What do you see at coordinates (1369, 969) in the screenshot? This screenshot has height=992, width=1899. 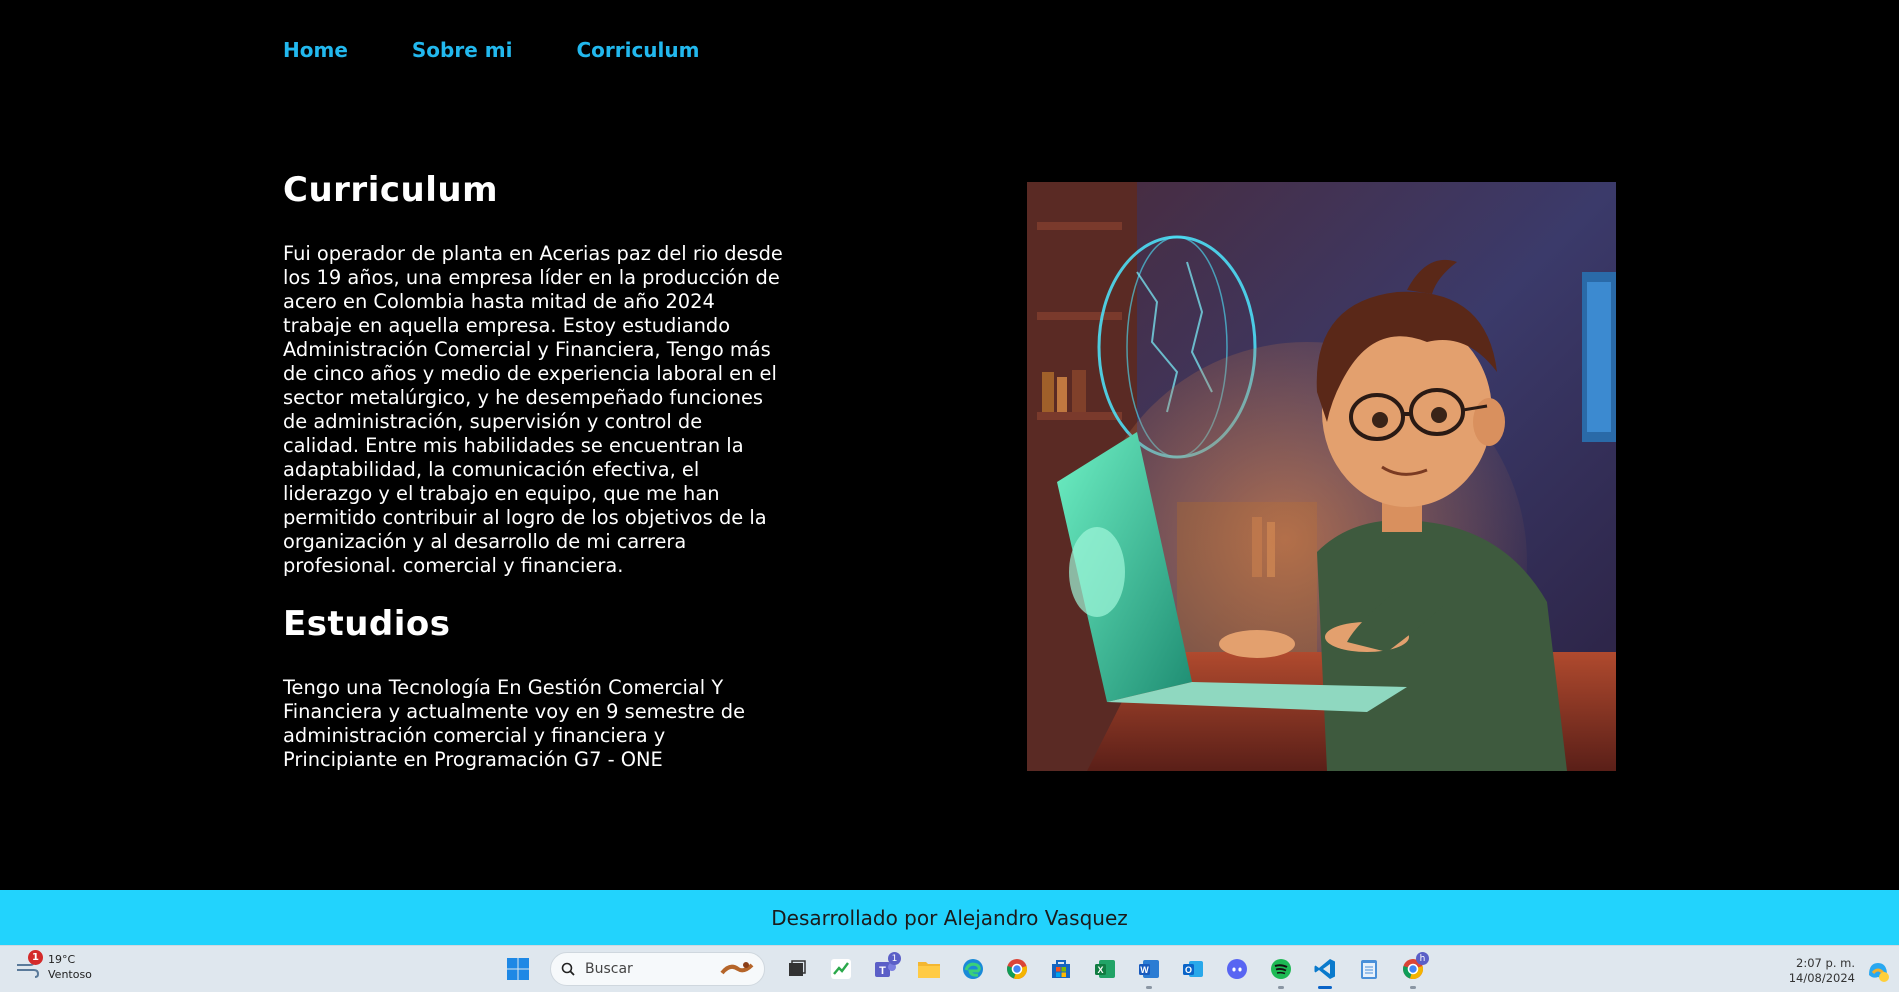 I see `notepad-icon` at bounding box center [1369, 969].